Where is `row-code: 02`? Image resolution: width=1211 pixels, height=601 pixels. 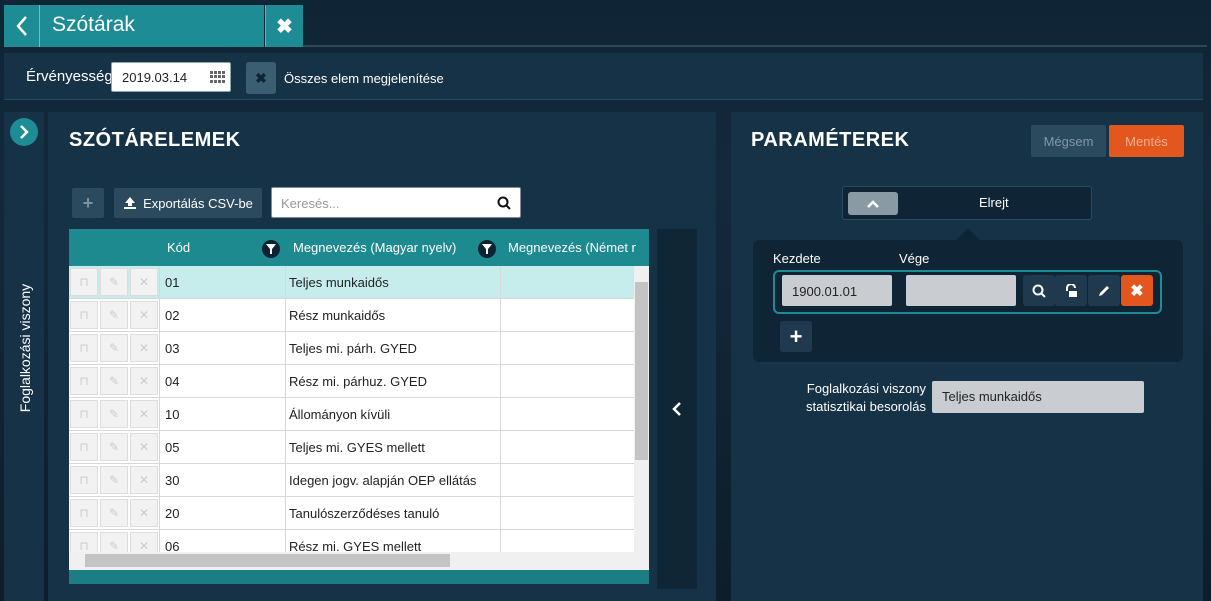 row-code: 02 is located at coordinates (172, 315).